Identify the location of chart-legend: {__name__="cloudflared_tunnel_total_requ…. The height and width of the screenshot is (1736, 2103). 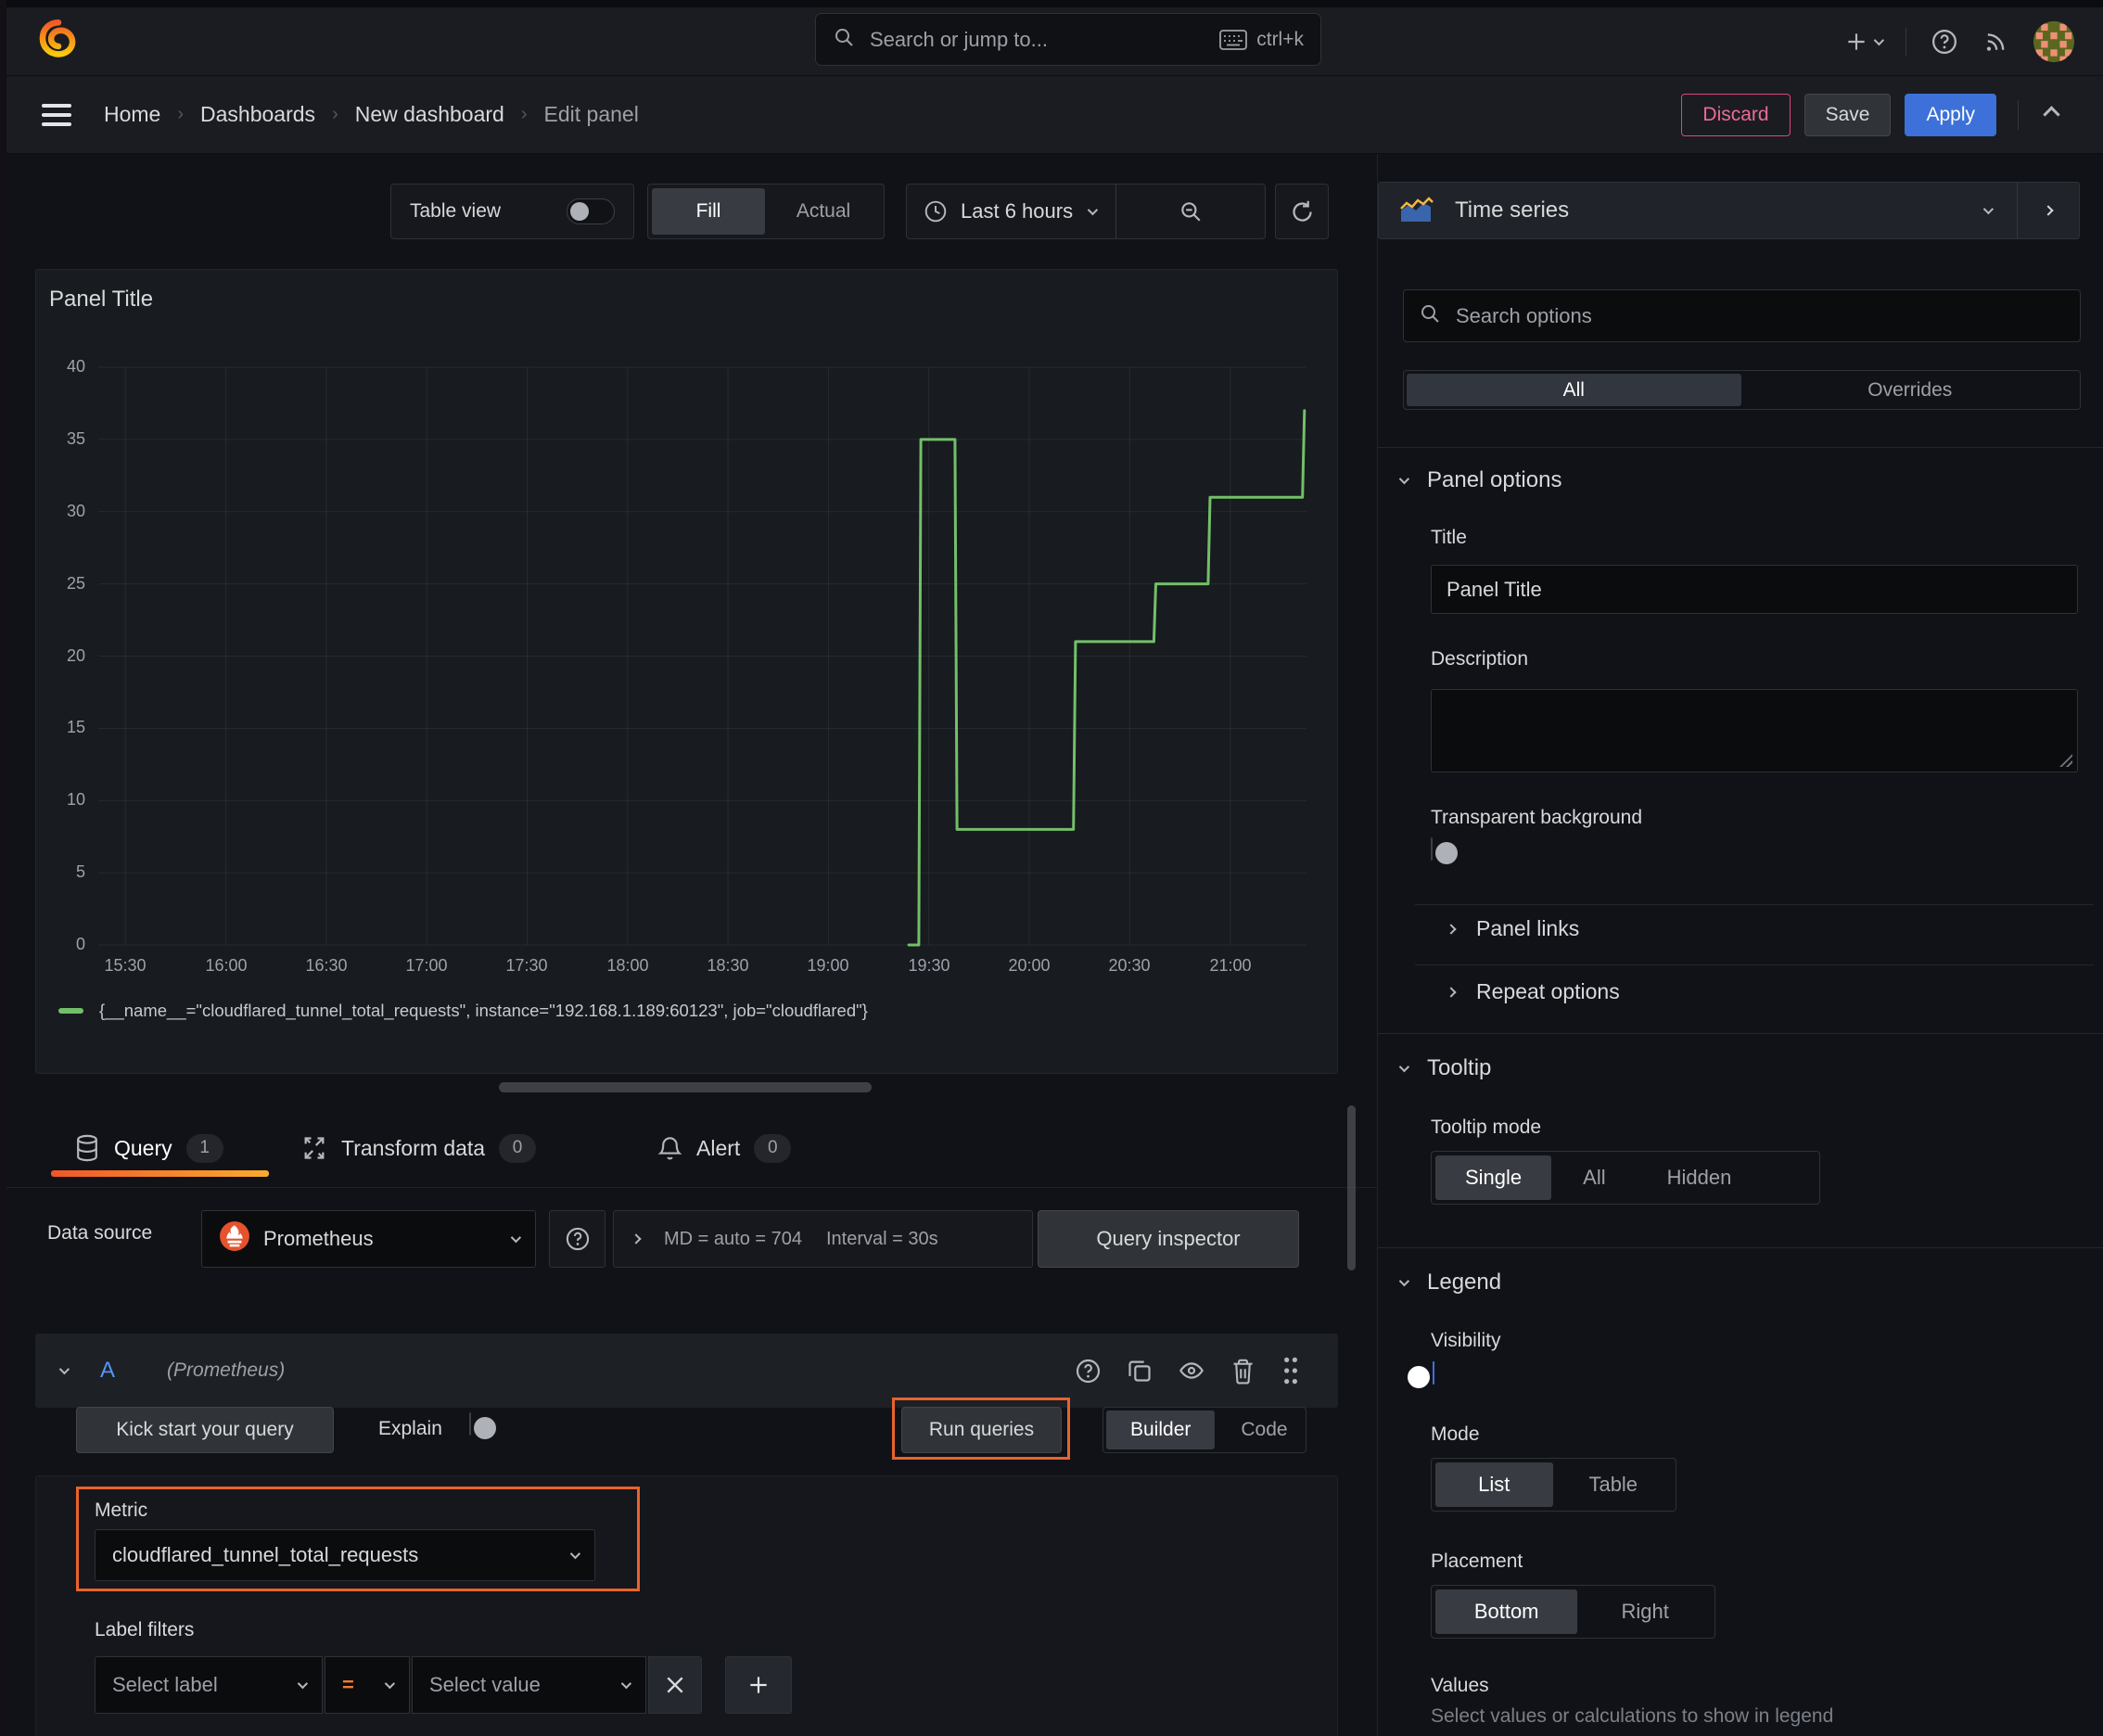
(463, 1011).